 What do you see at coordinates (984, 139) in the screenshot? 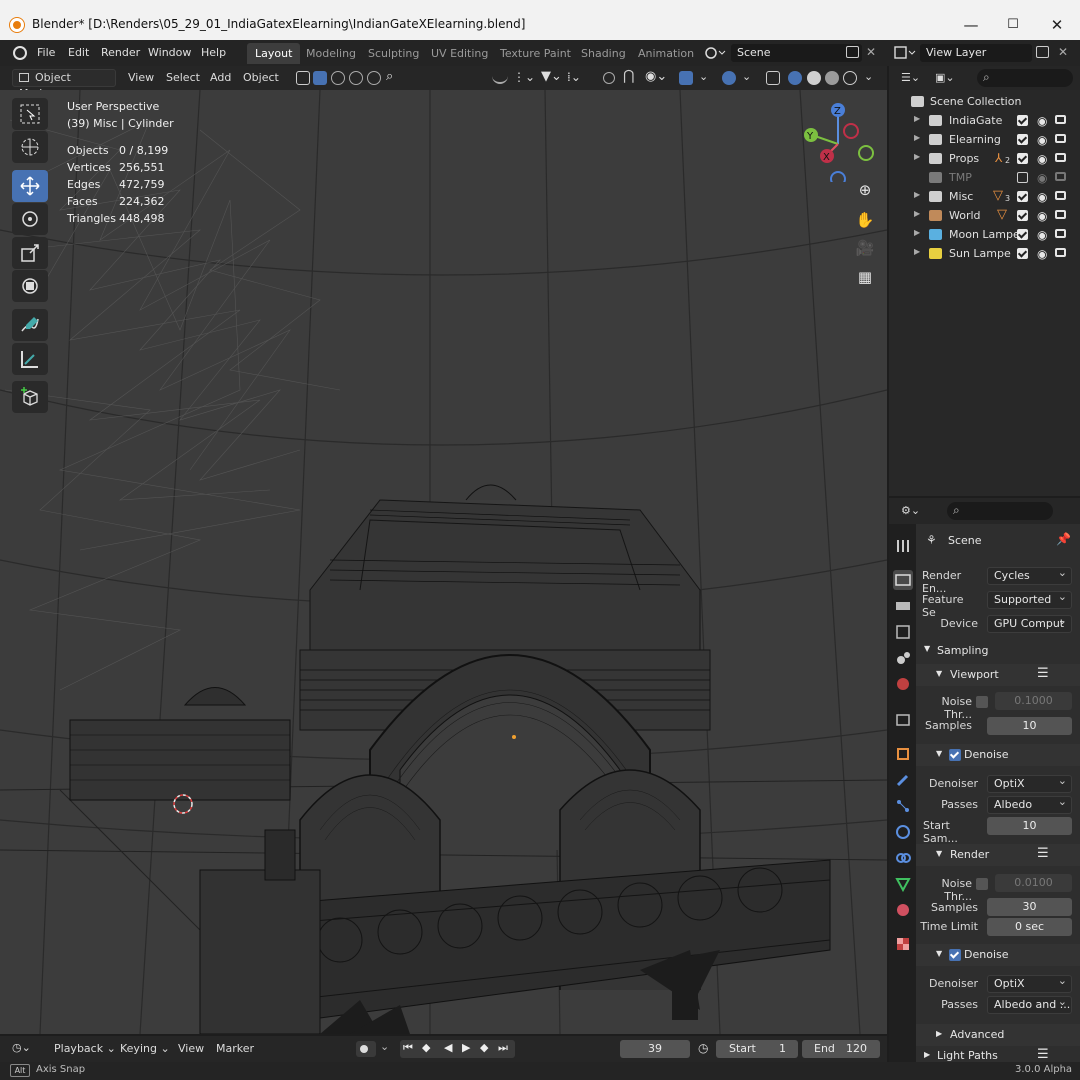
I see `outliner-row-elearning: ▶ Elearning ◉` at bounding box center [984, 139].